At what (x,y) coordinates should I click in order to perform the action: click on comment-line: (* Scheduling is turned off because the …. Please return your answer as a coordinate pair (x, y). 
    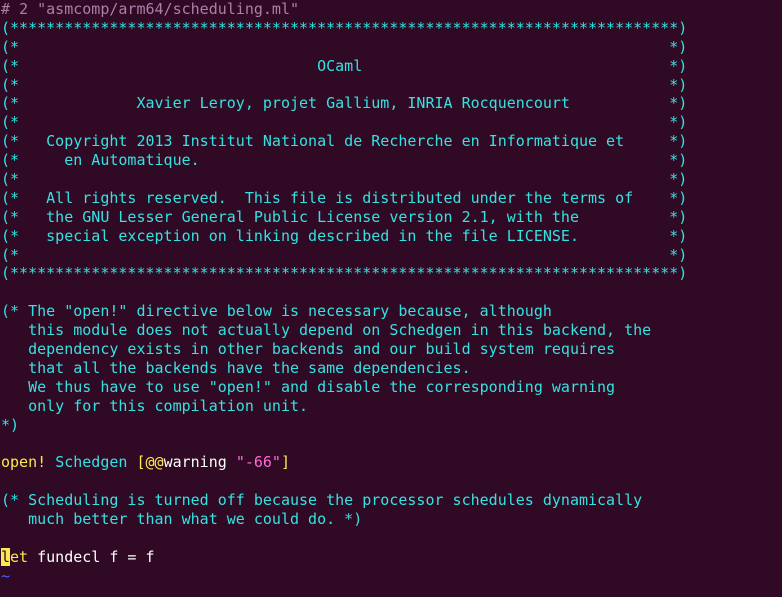
    Looking at the image, I should click on (322, 500).